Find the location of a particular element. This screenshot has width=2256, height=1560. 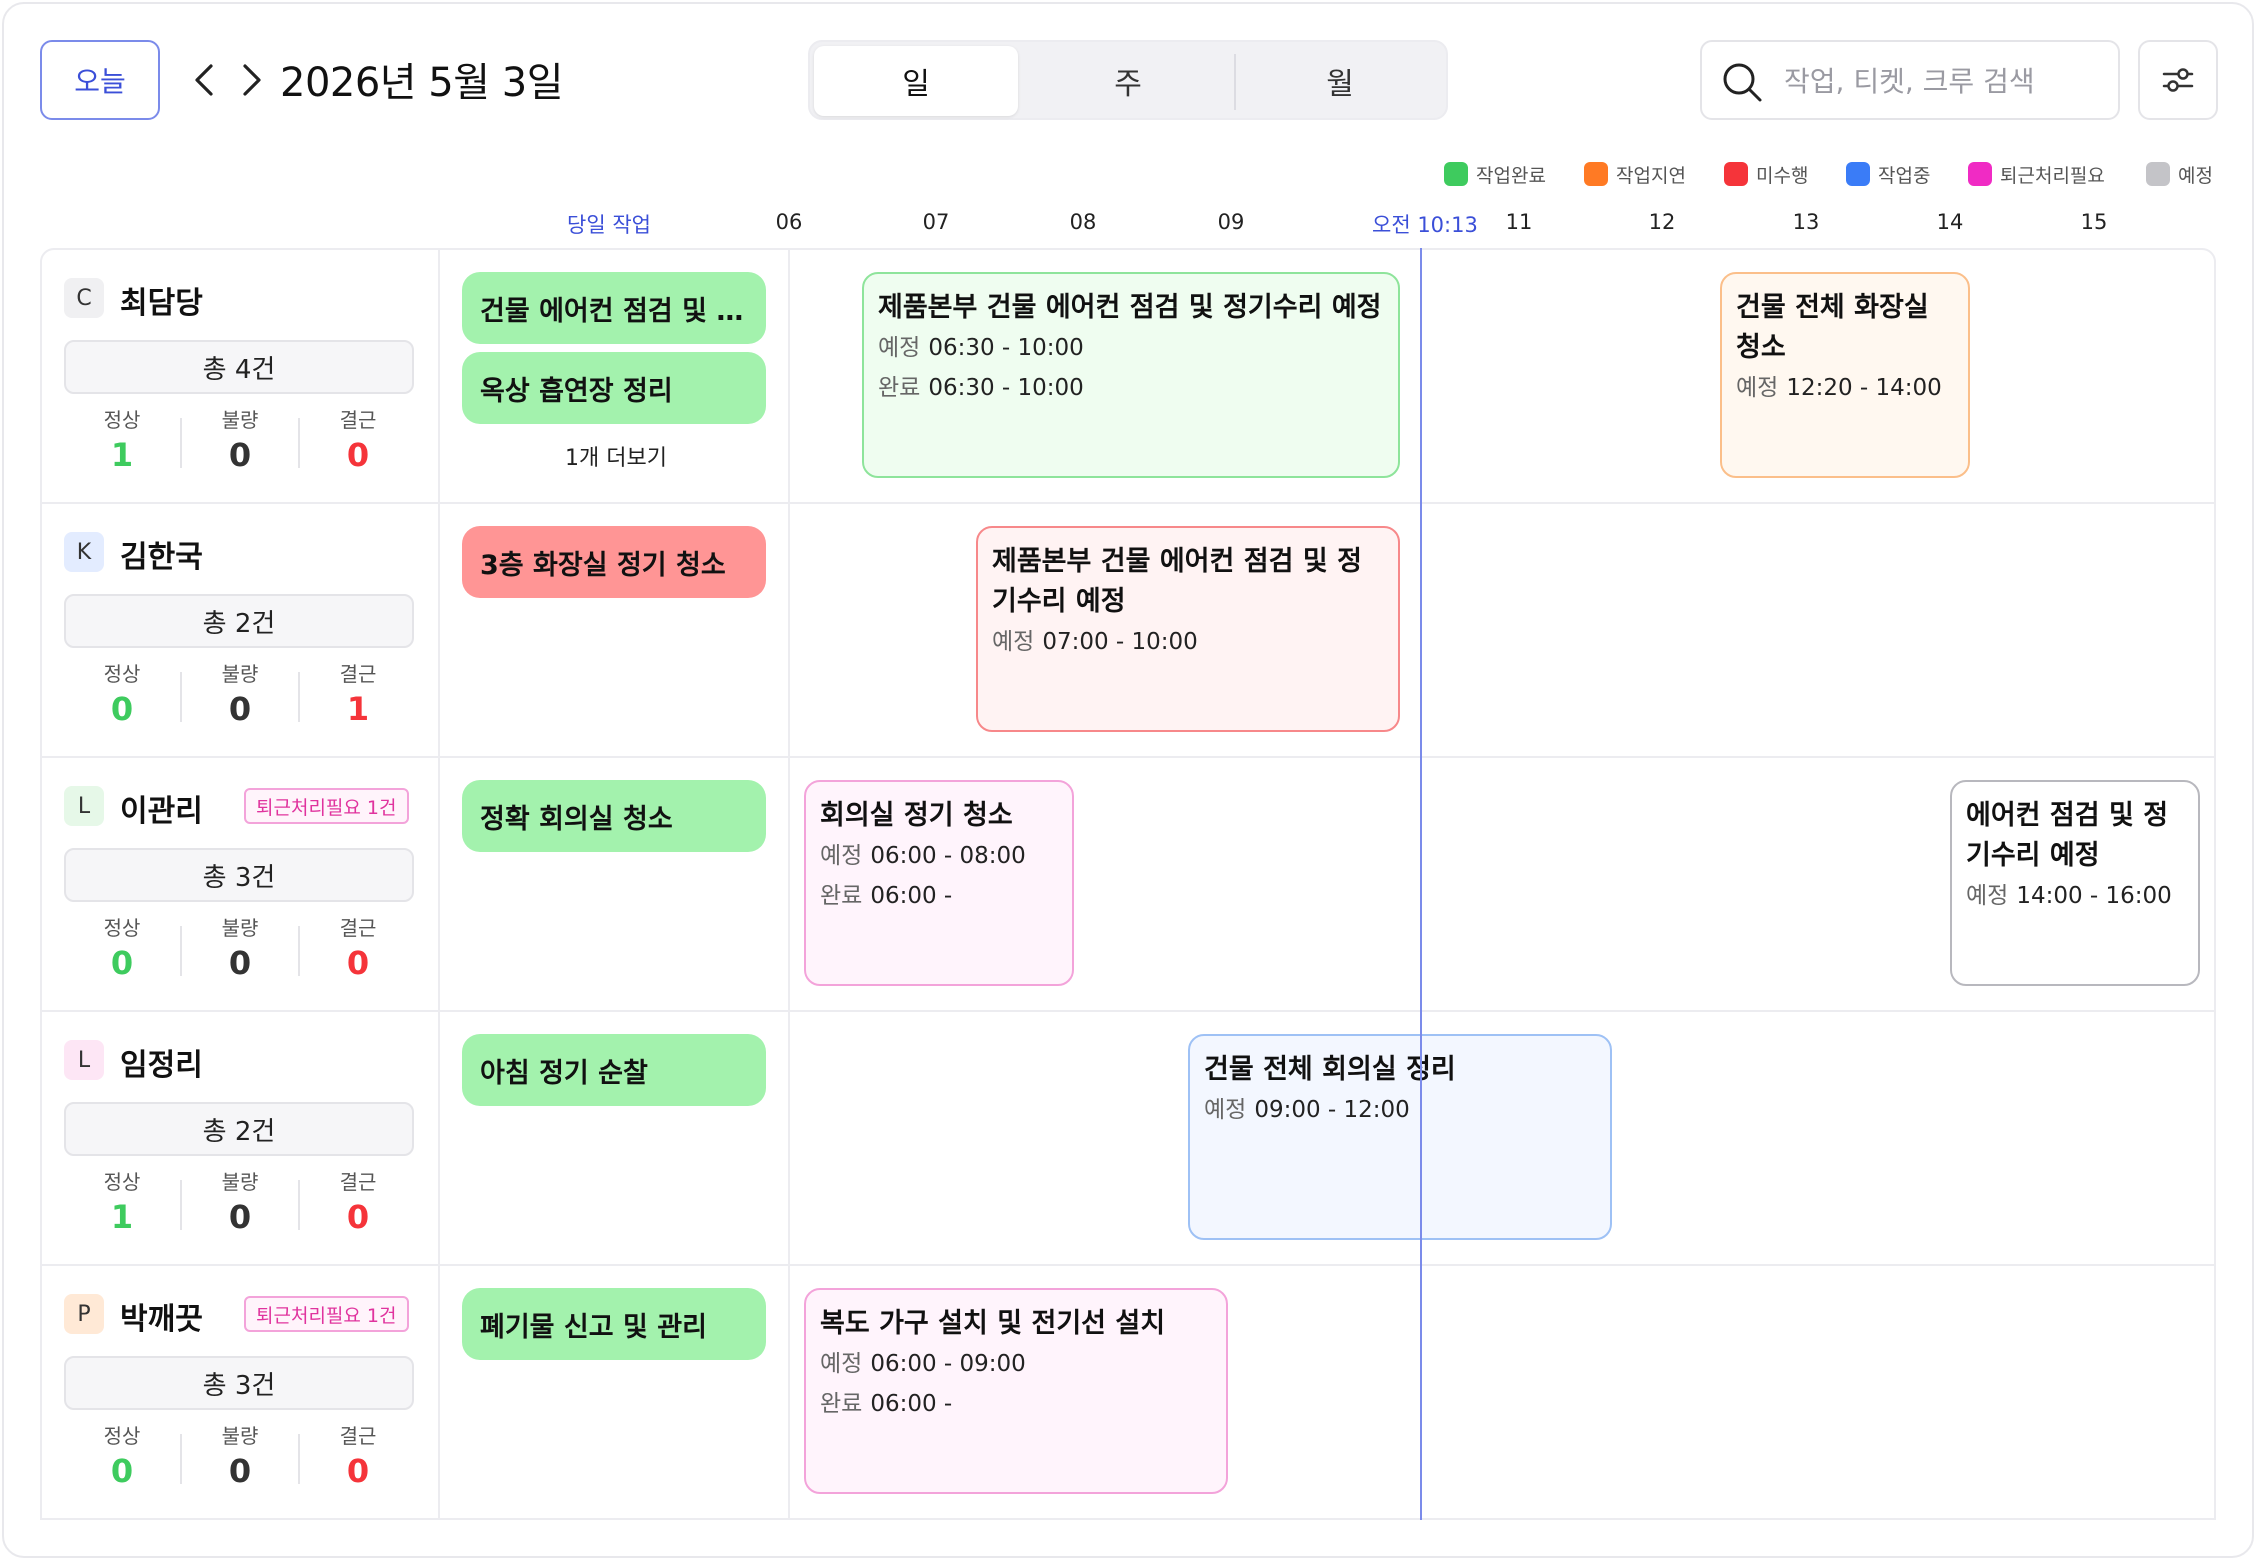

search-input is located at coordinates (1944, 81).